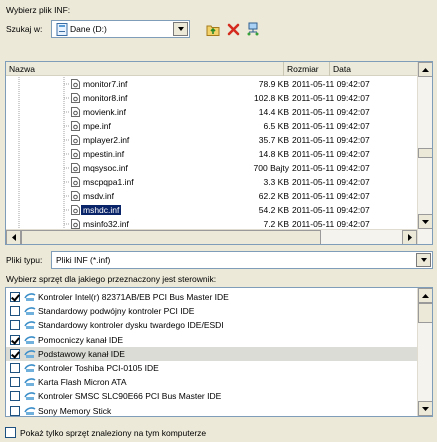  Describe the element at coordinates (242, 260) in the screenshot. I see `file-type-combo: Pliki INF (*.inf)` at that location.